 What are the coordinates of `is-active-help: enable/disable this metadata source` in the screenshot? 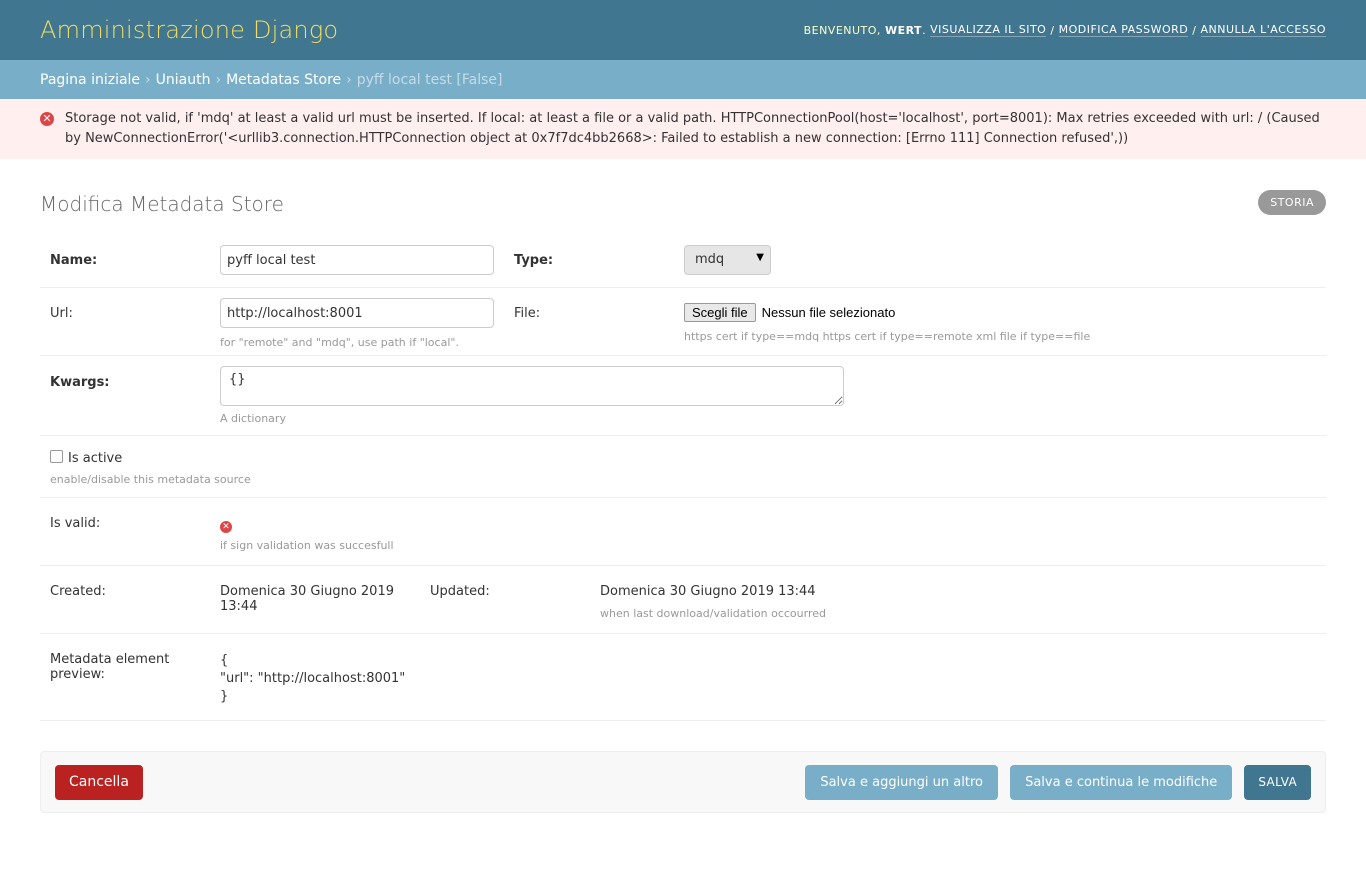 It's located at (150, 479).